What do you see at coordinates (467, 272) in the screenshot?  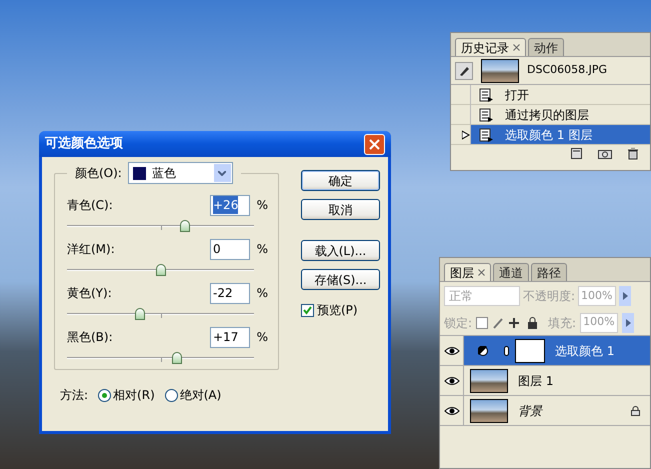 I see `panel-tab: 图层` at bounding box center [467, 272].